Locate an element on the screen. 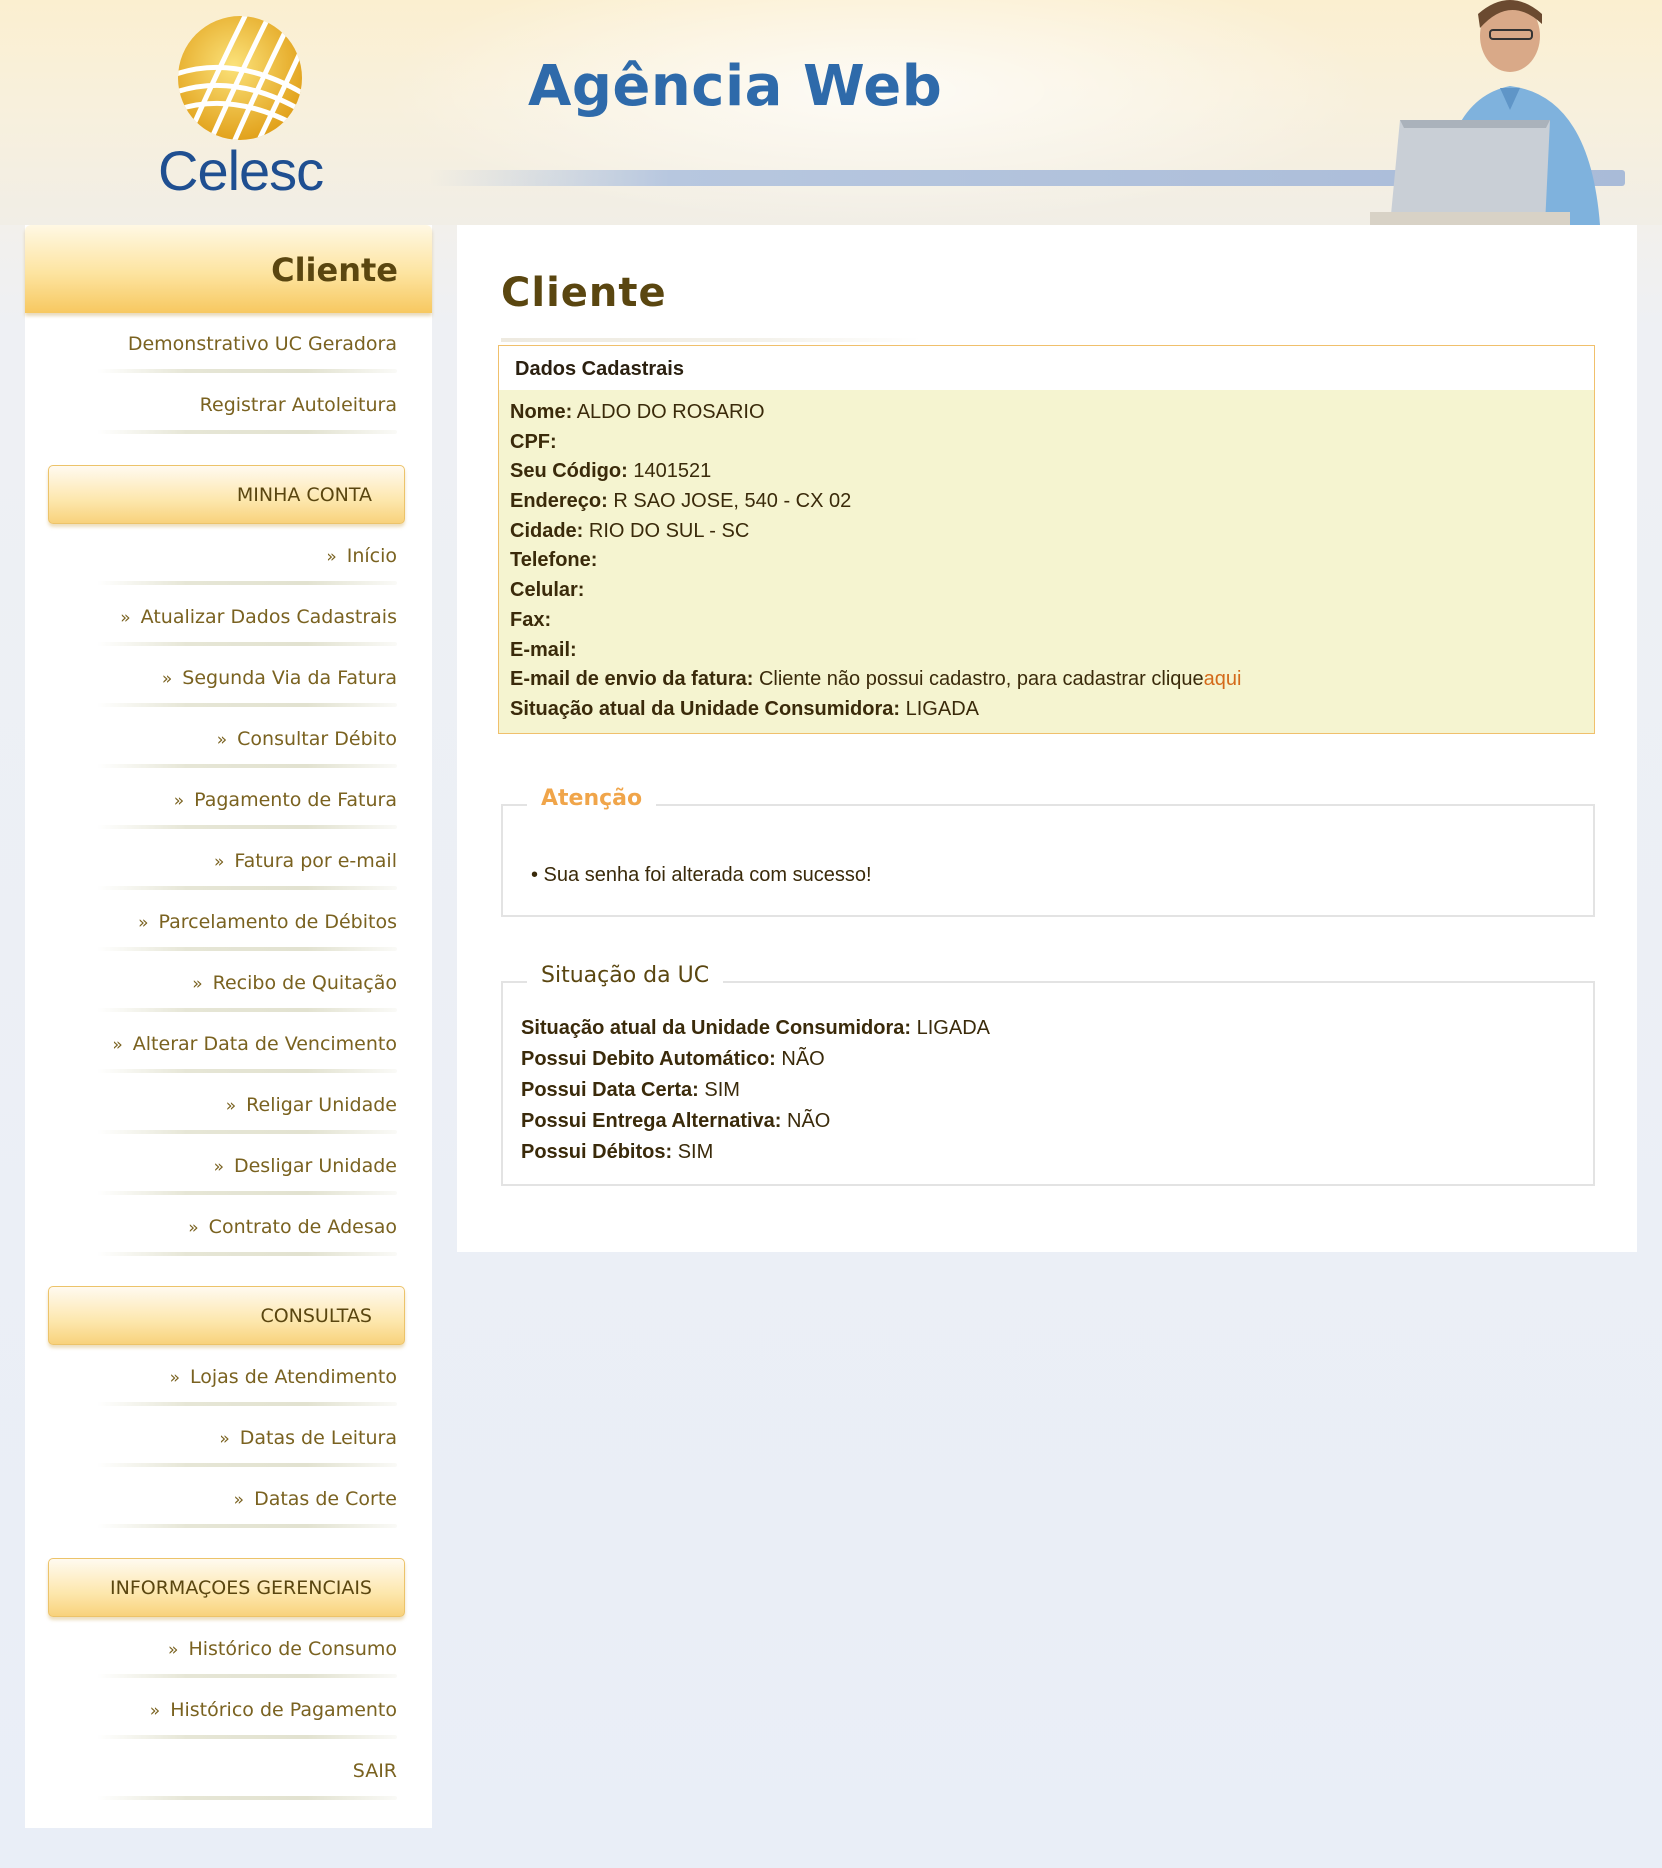  field-codigo: Seu Código: 1401521 is located at coordinates (1046, 472).